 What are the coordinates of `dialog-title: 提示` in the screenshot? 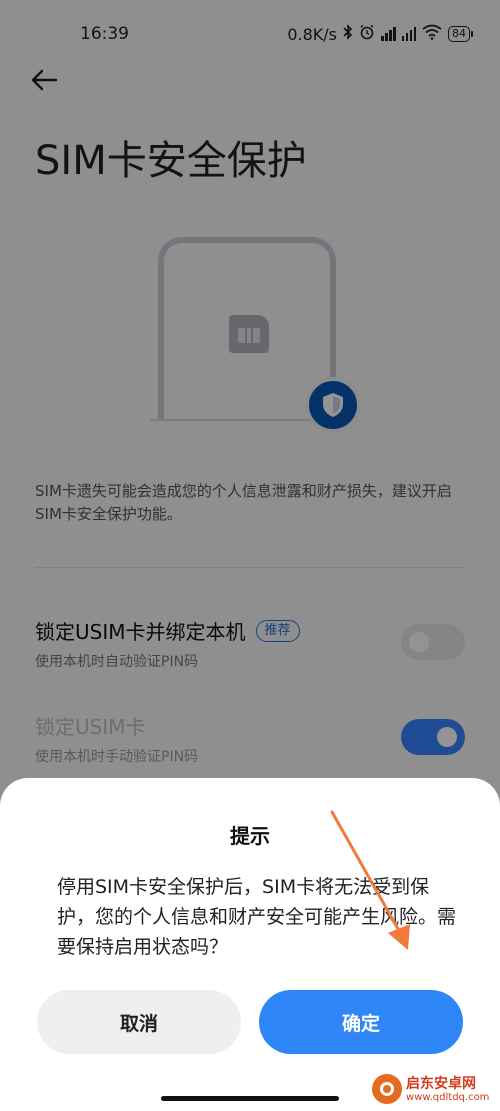 It's located at (250, 836).